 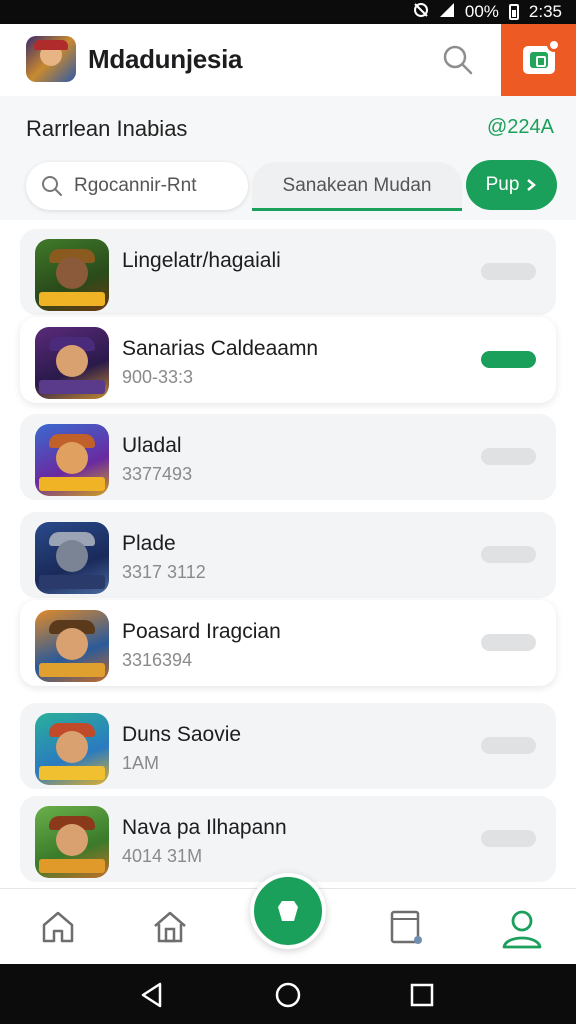 I want to click on gift-button, so click(x=538, y=60).